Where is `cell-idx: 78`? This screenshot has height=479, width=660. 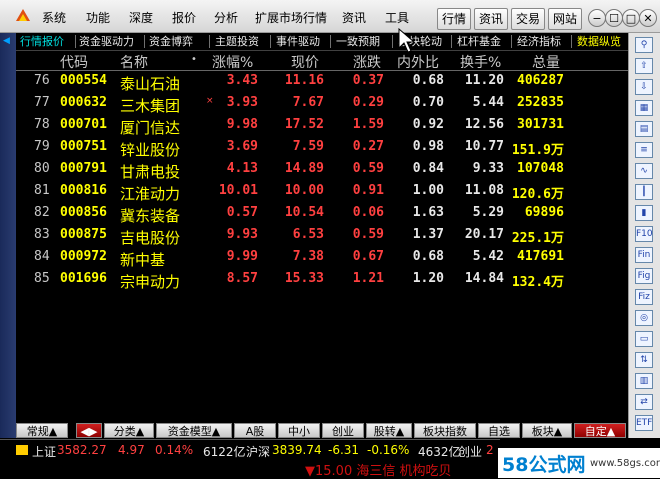 cell-idx: 78 is located at coordinates (42, 124).